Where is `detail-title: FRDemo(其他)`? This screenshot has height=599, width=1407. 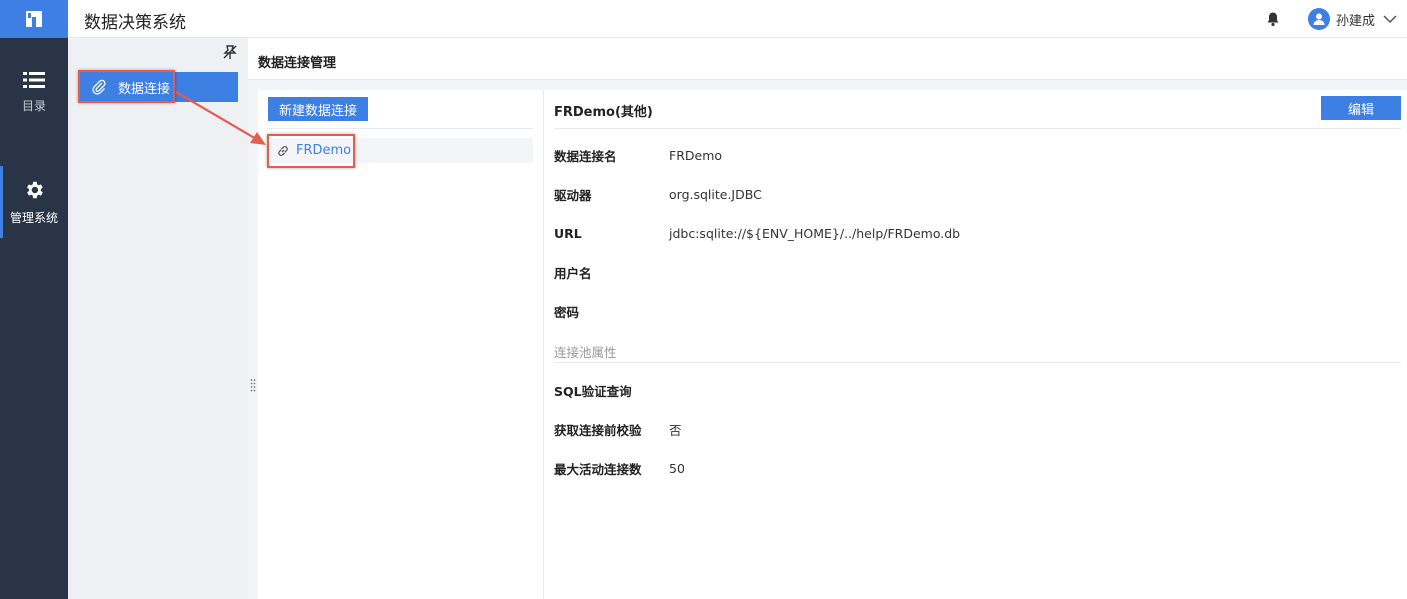
detail-title: FRDemo(其他) is located at coordinates (603, 112).